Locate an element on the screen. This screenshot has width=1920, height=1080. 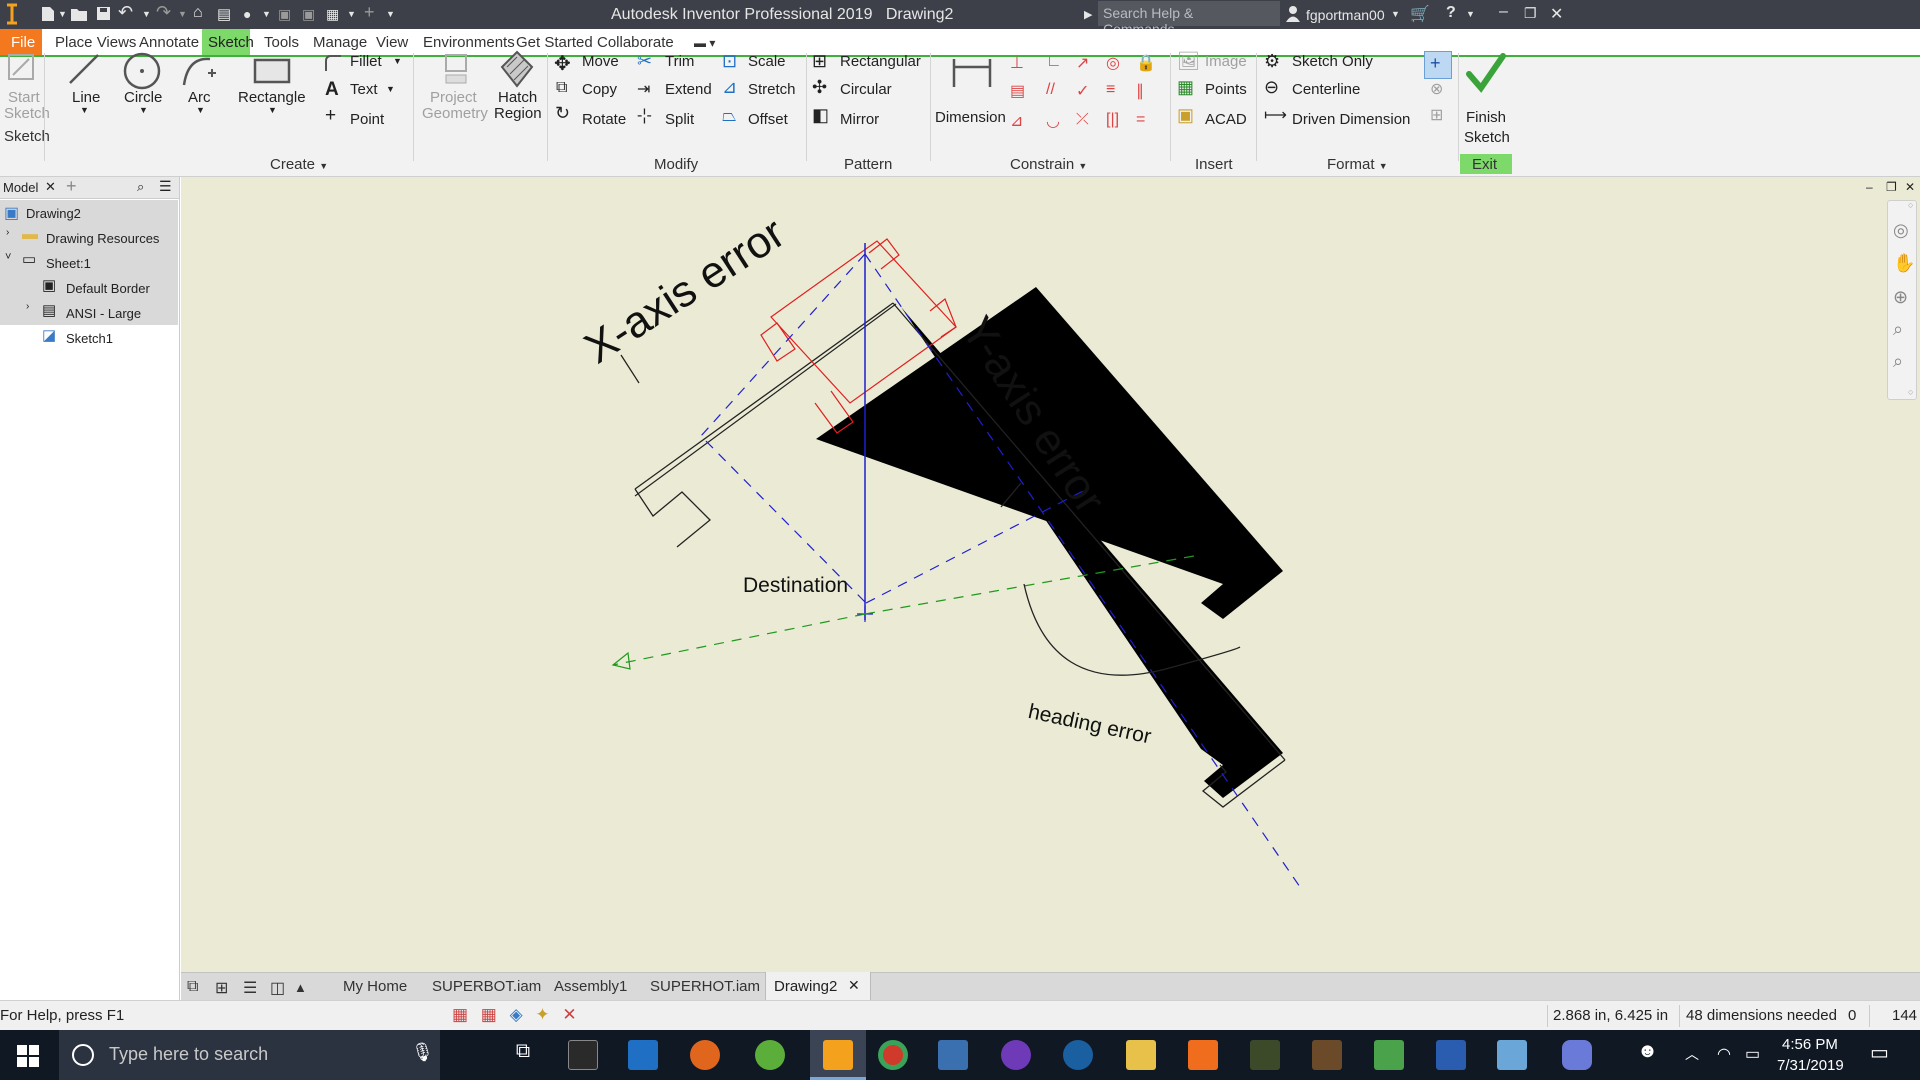
doc-tab-my-home: My Home is located at coordinates (375, 986).